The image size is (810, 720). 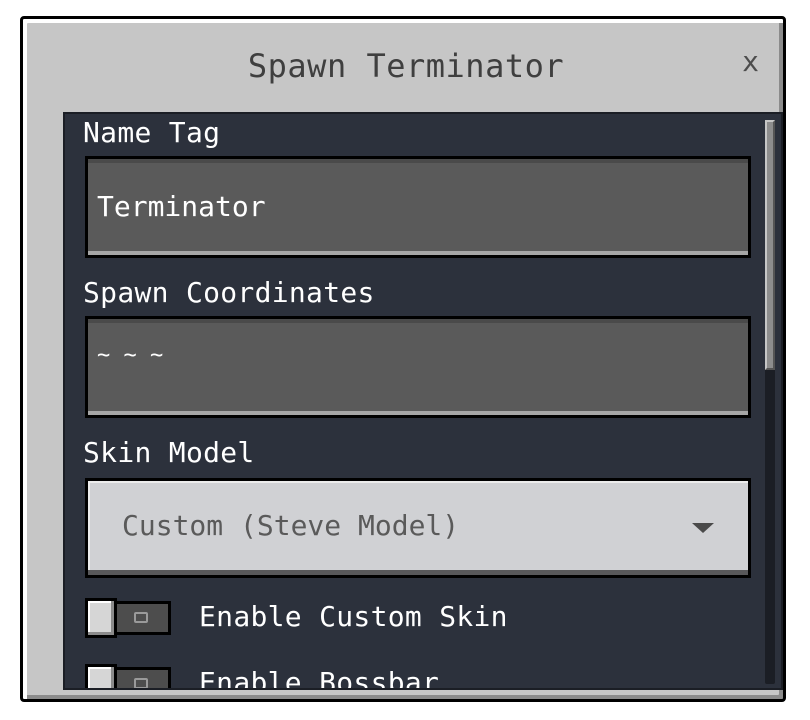 What do you see at coordinates (169, 452) in the screenshot?
I see `skin-model-label: Skin Model` at bounding box center [169, 452].